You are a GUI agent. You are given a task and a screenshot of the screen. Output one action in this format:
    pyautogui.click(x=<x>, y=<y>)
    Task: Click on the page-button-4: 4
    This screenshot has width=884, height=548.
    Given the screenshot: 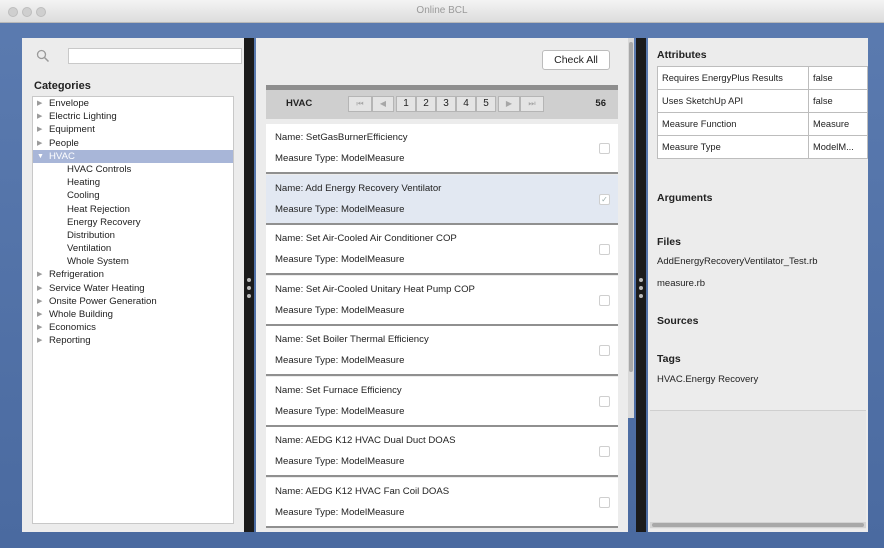 What is the action you would take?
    pyautogui.click(x=466, y=104)
    